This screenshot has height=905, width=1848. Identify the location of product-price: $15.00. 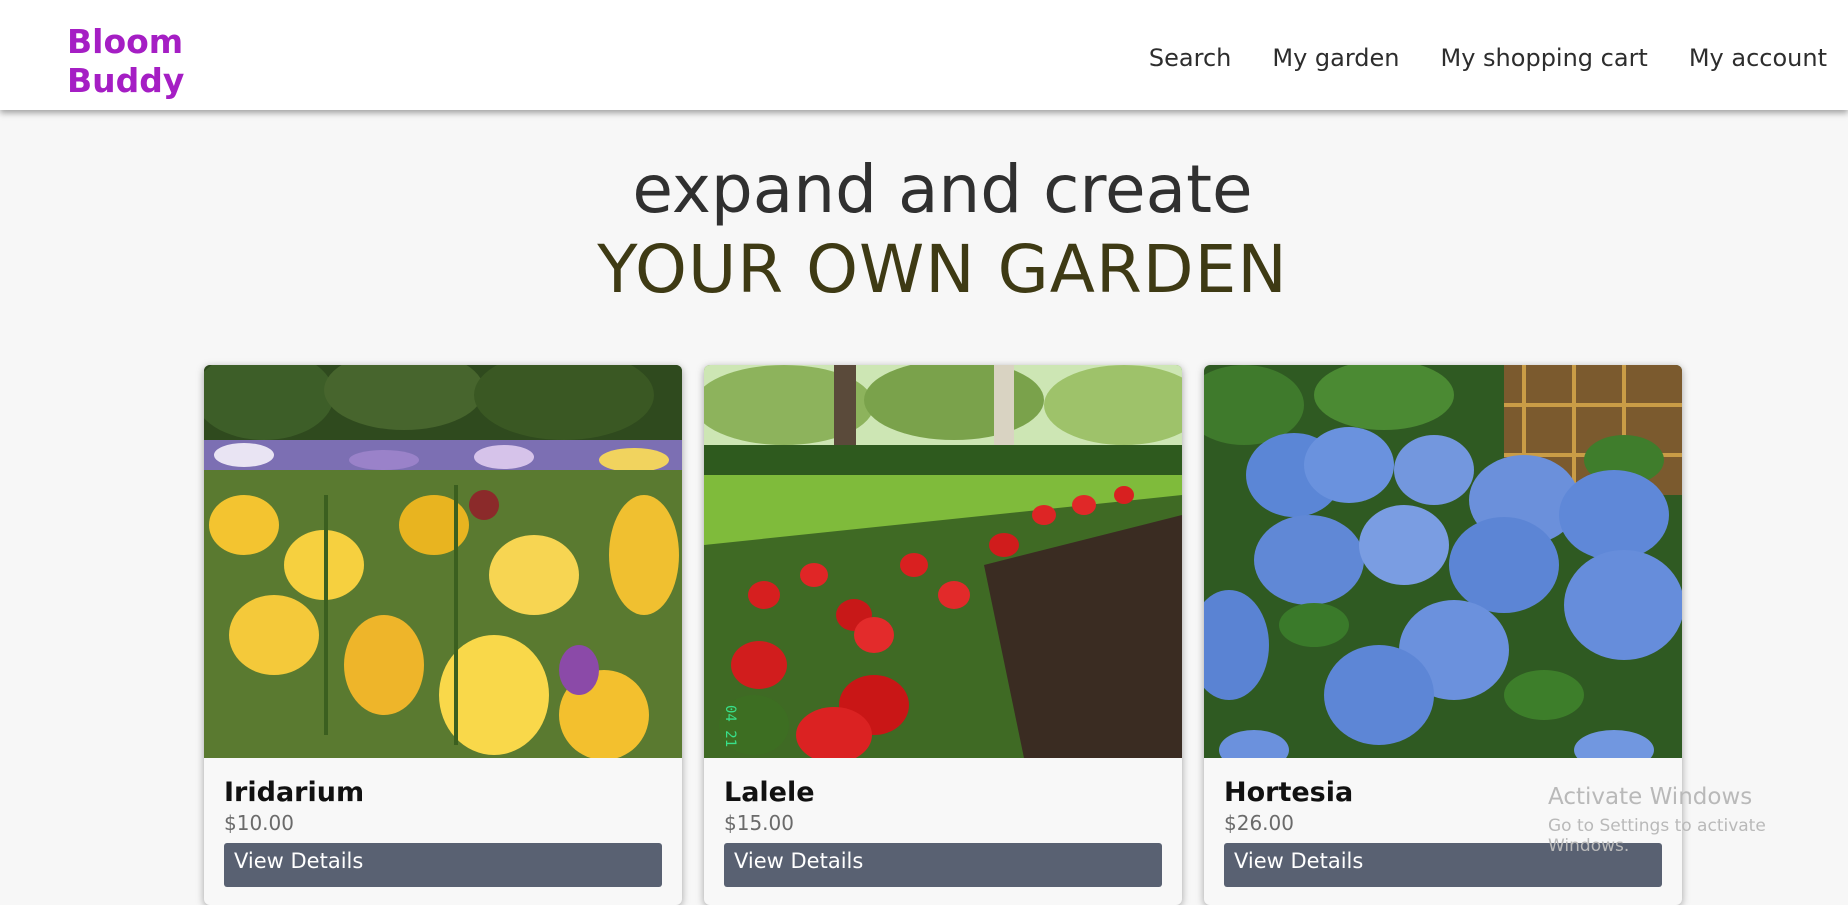
(759, 823).